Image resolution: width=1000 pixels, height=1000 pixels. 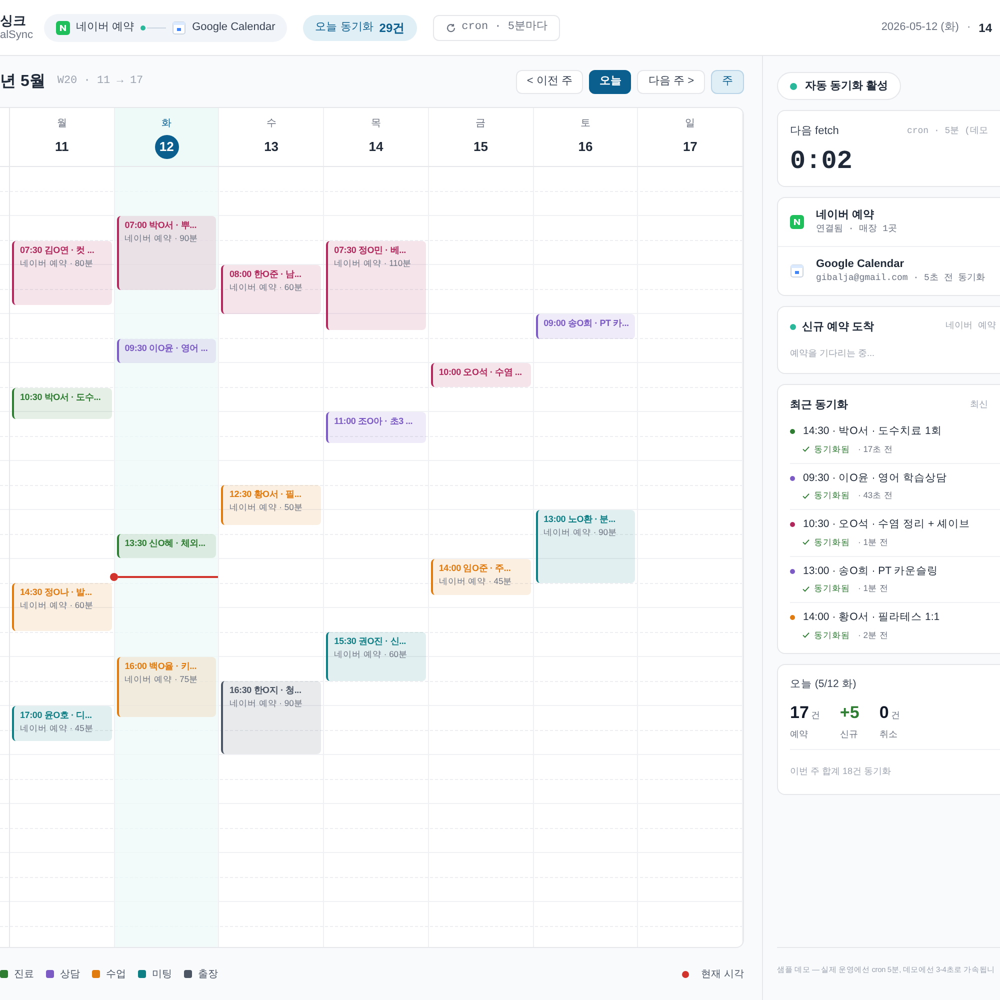 What do you see at coordinates (876, 495) in the screenshot?
I see `sync-time: · 43초 전` at bounding box center [876, 495].